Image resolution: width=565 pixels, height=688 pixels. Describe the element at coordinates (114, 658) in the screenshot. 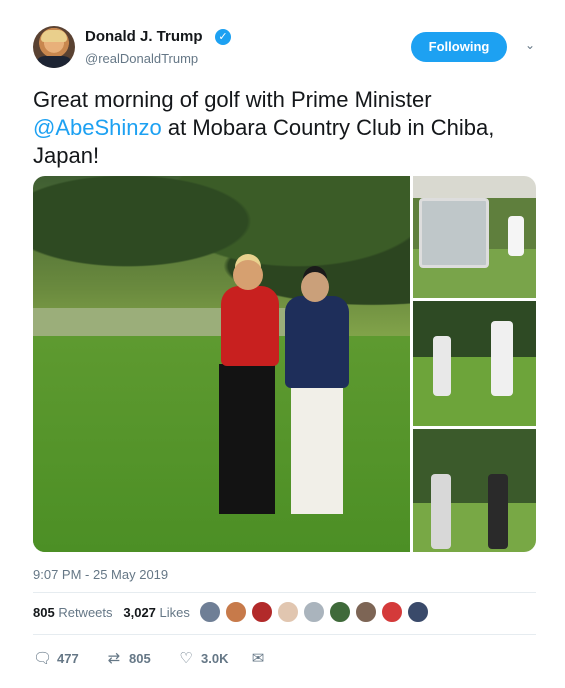

I see `retweet-icon: ⇄` at that location.